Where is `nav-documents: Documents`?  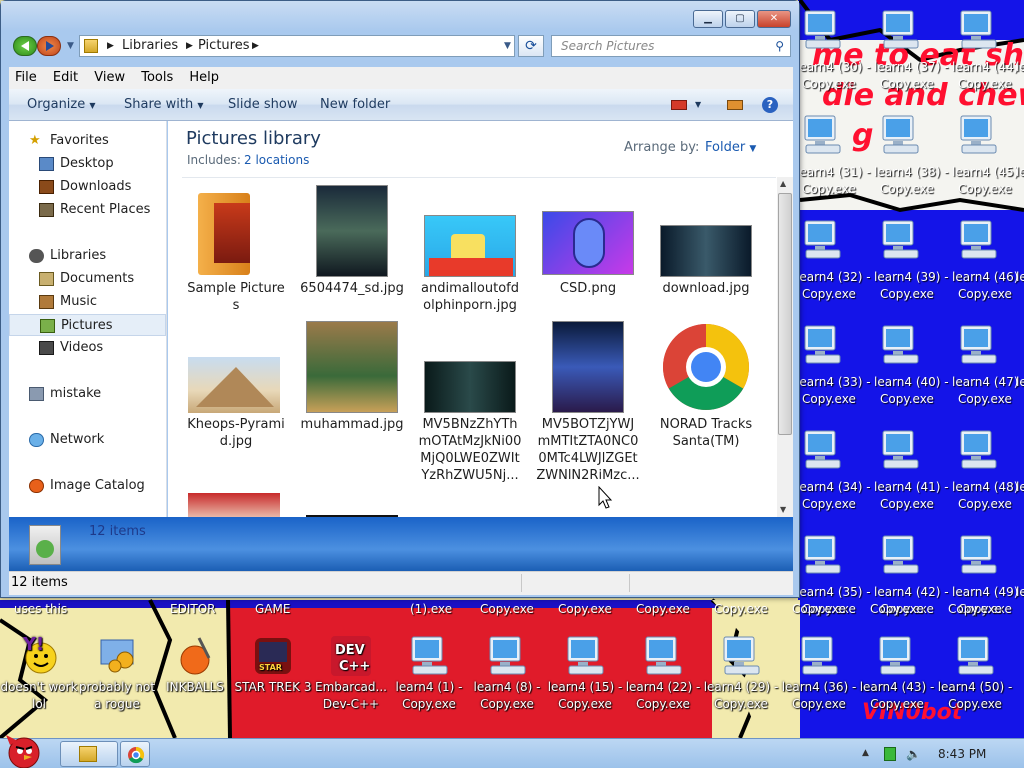 nav-documents: Documents is located at coordinates (87, 279).